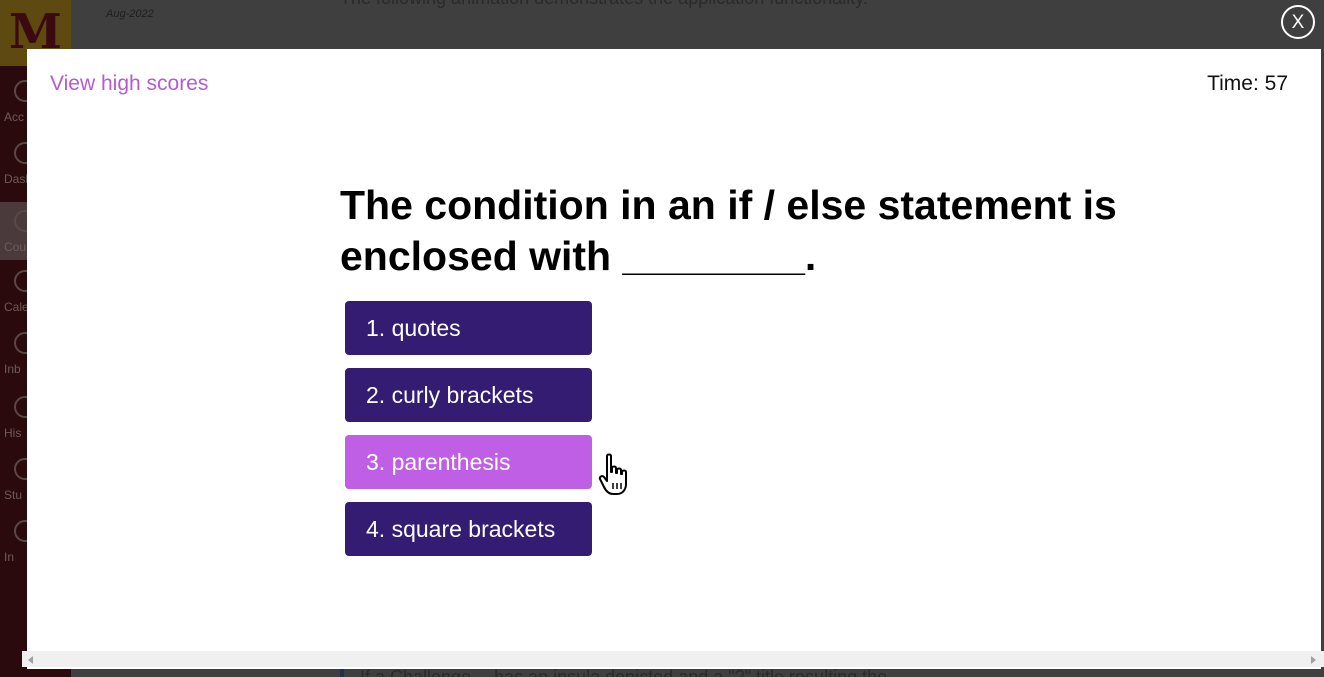 The height and width of the screenshot is (677, 1324). What do you see at coordinates (342, 672) in the screenshot?
I see `background-rule` at bounding box center [342, 672].